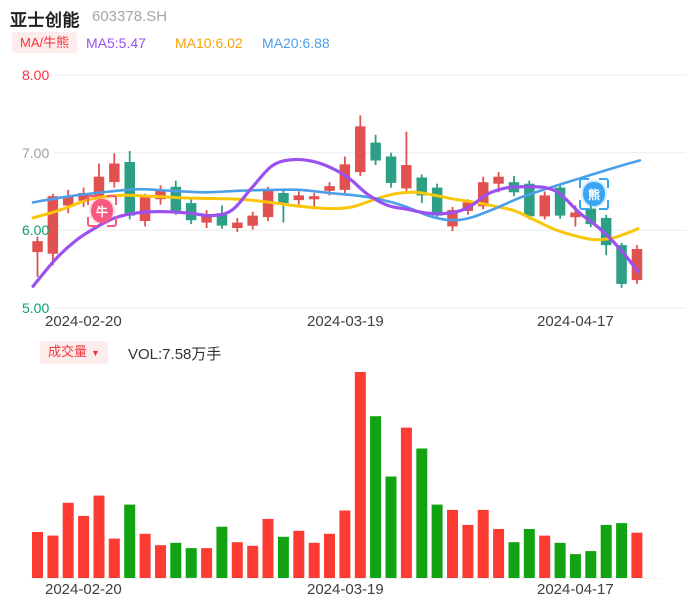 This screenshot has height=606, width=686. Describe the element at coordinates (36, 74) in the screenshot. I see `price-axis-label: 8.00` at that location.